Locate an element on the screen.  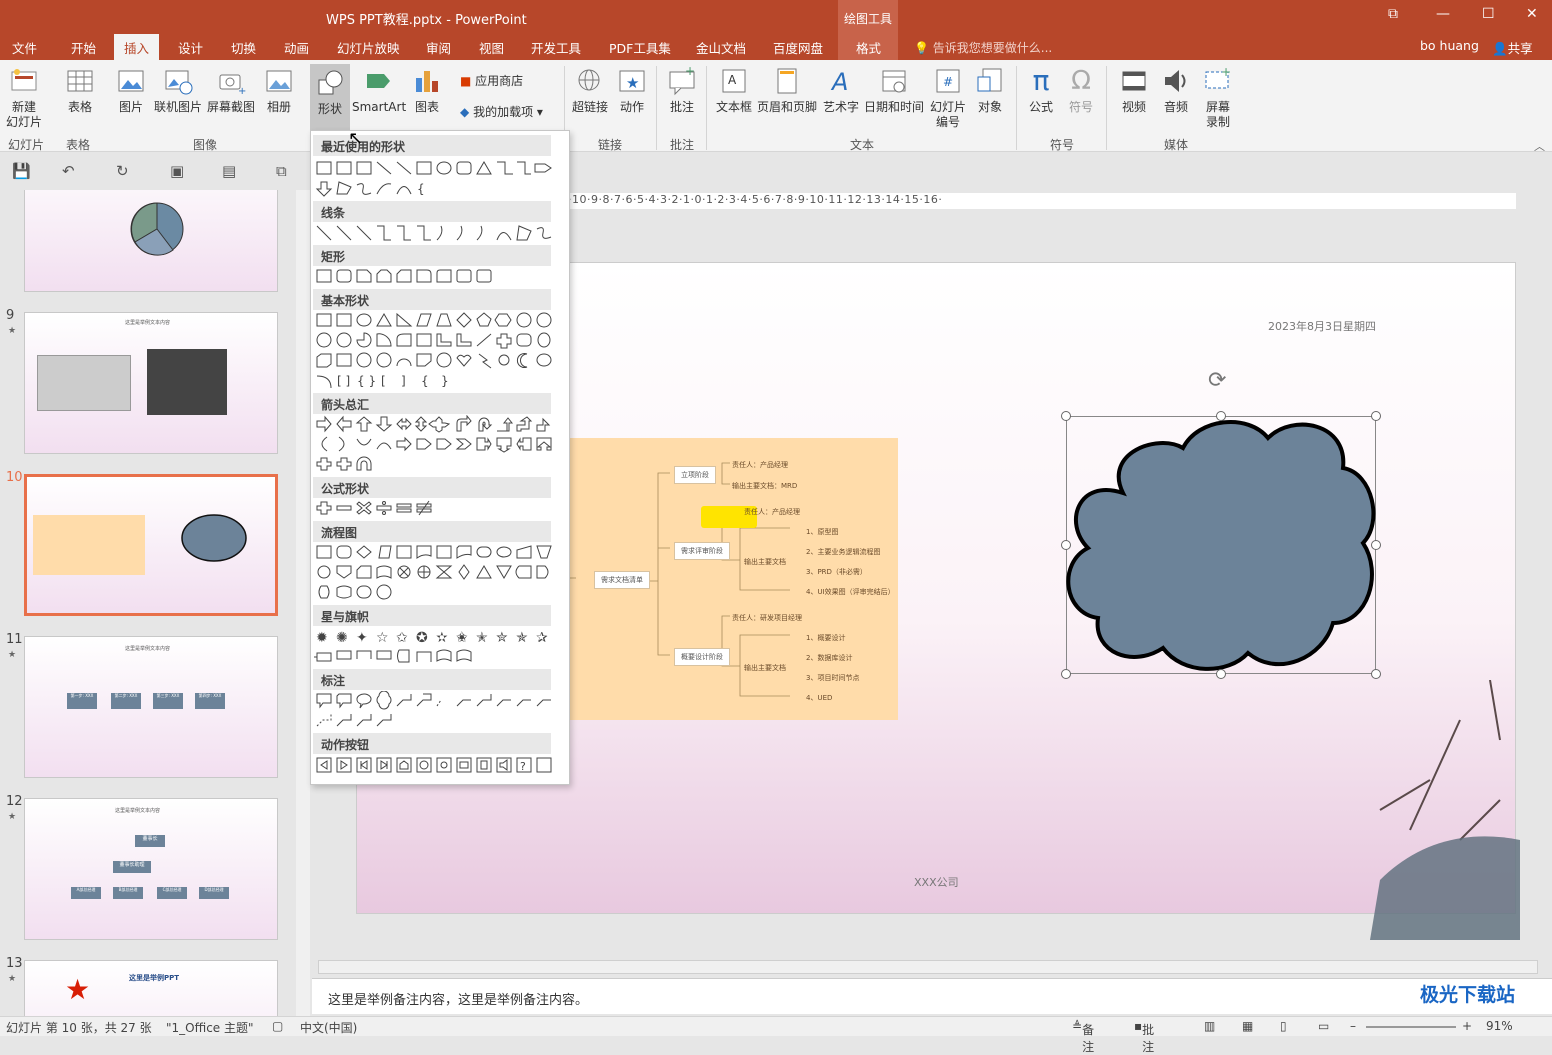
picture-button: 图片 is located at coordinates (131, 90).